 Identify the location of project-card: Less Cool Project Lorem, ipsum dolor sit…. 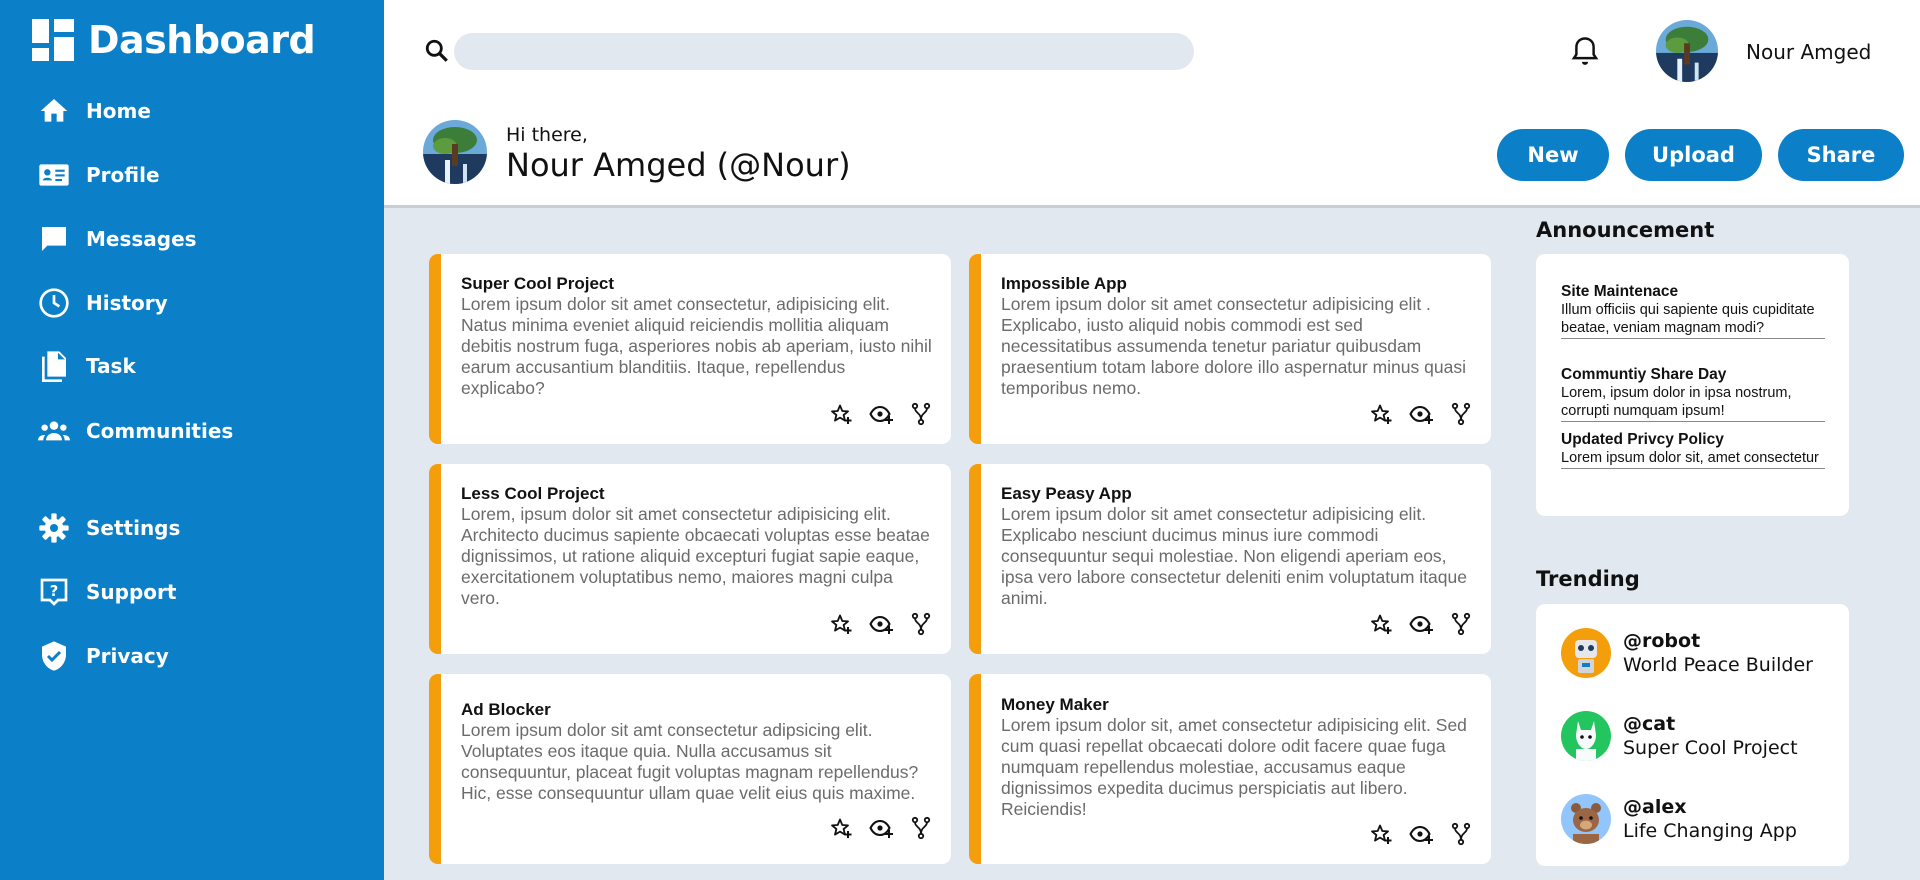
(690, 559).